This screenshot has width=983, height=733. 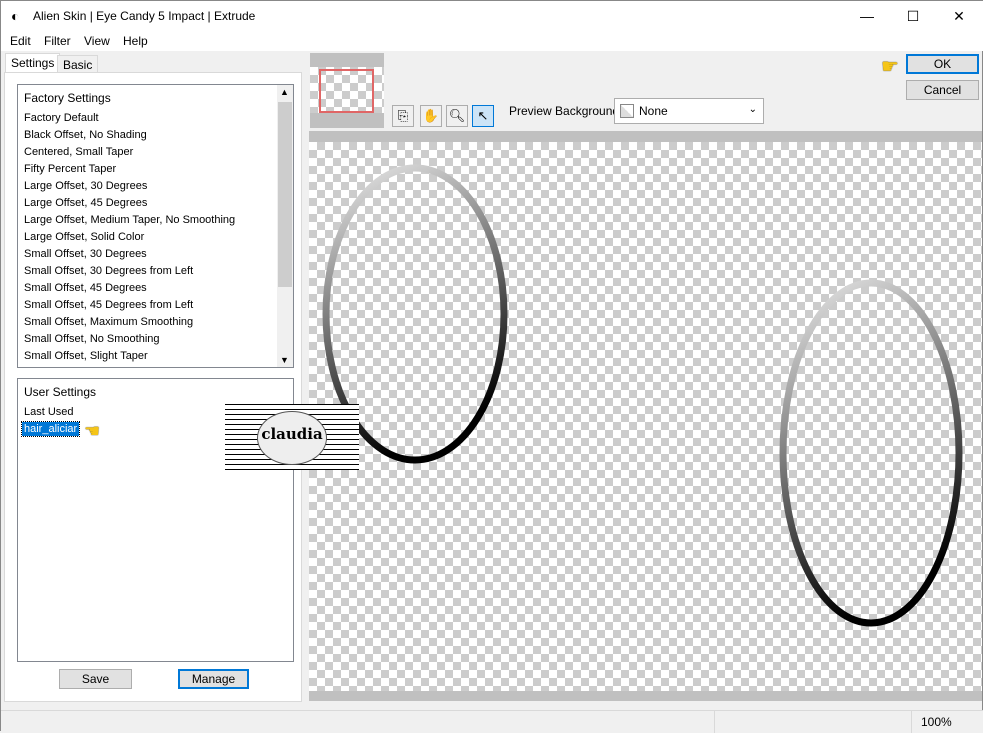 What do you see at coordinates (867, 16) in the screenshot?
I see `minimize-button: —` at bounding box center [867, 16].